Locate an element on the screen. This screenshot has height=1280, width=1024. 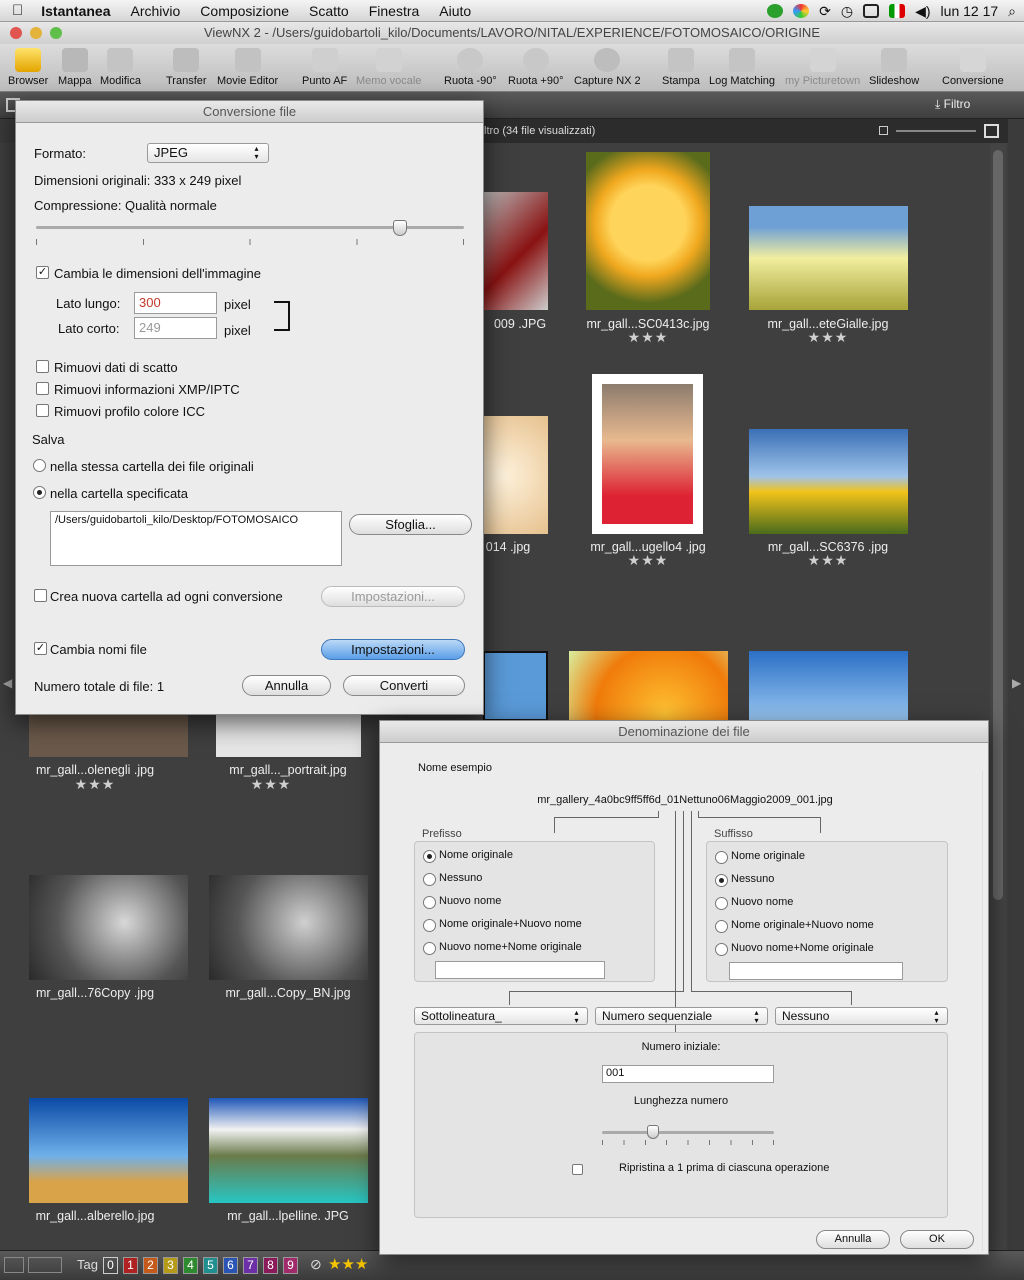
reset-checkbox is located at coordinates (577, 1169).